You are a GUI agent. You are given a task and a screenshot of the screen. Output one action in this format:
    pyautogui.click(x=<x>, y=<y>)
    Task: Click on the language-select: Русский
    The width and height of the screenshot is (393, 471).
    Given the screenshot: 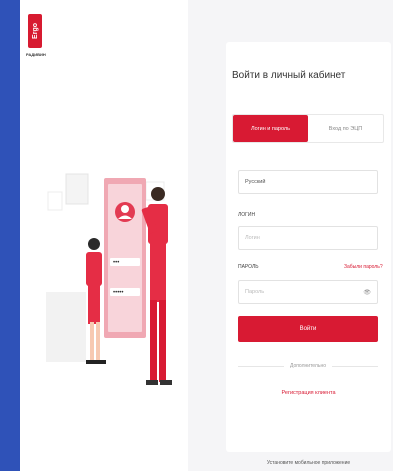 What is the action you would take?
    pyautogui.click(x=308, y=182)
    